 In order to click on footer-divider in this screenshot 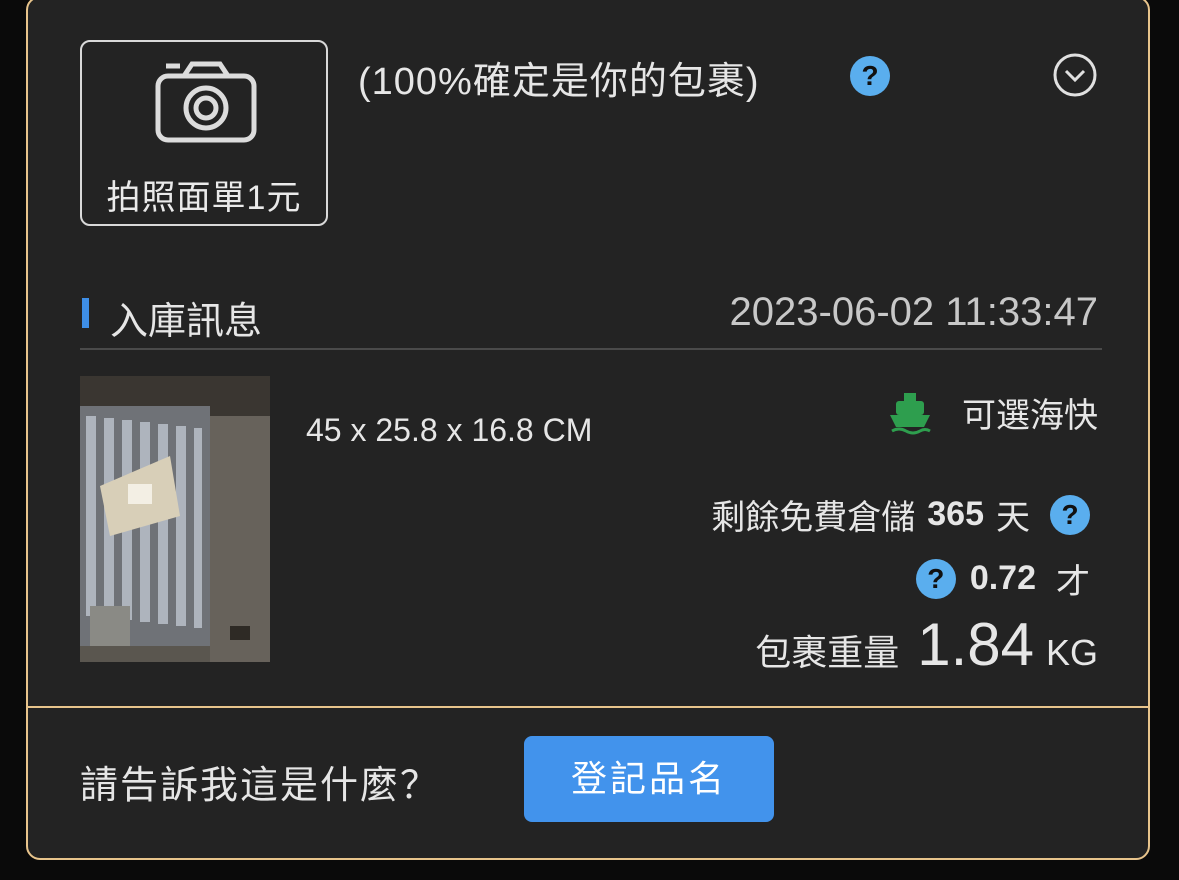, I will do `click(588, 707)`.